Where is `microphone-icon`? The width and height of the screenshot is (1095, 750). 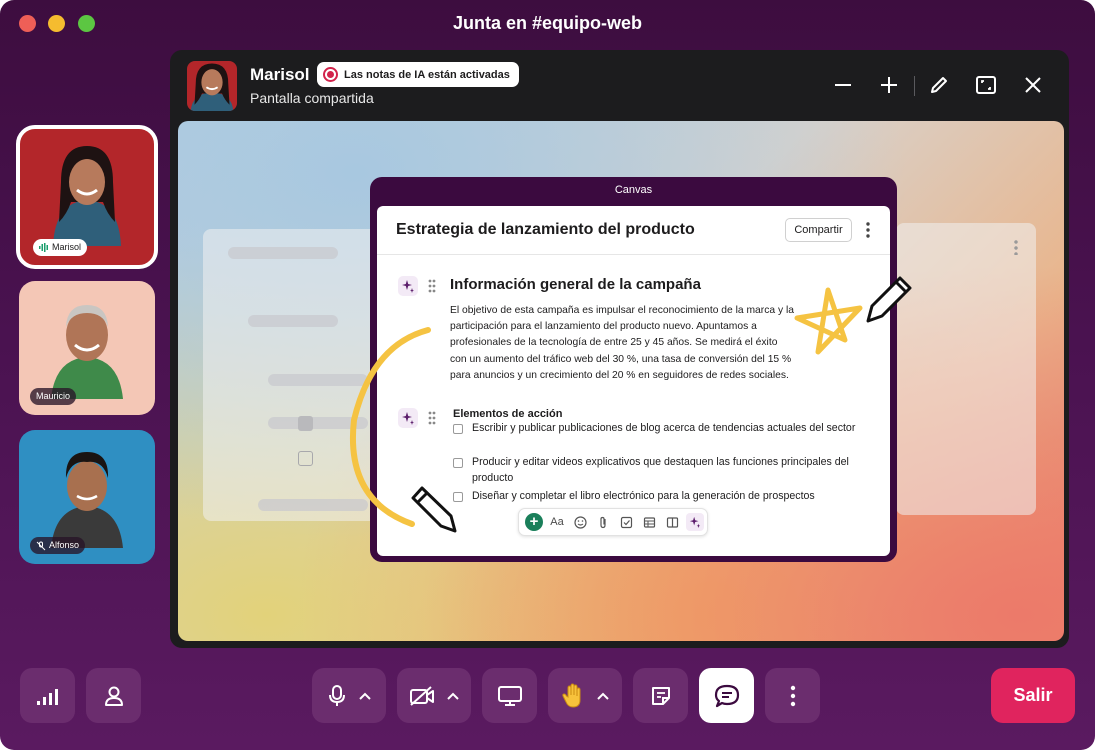
microphone-icon is located at coordinates (337, 695).